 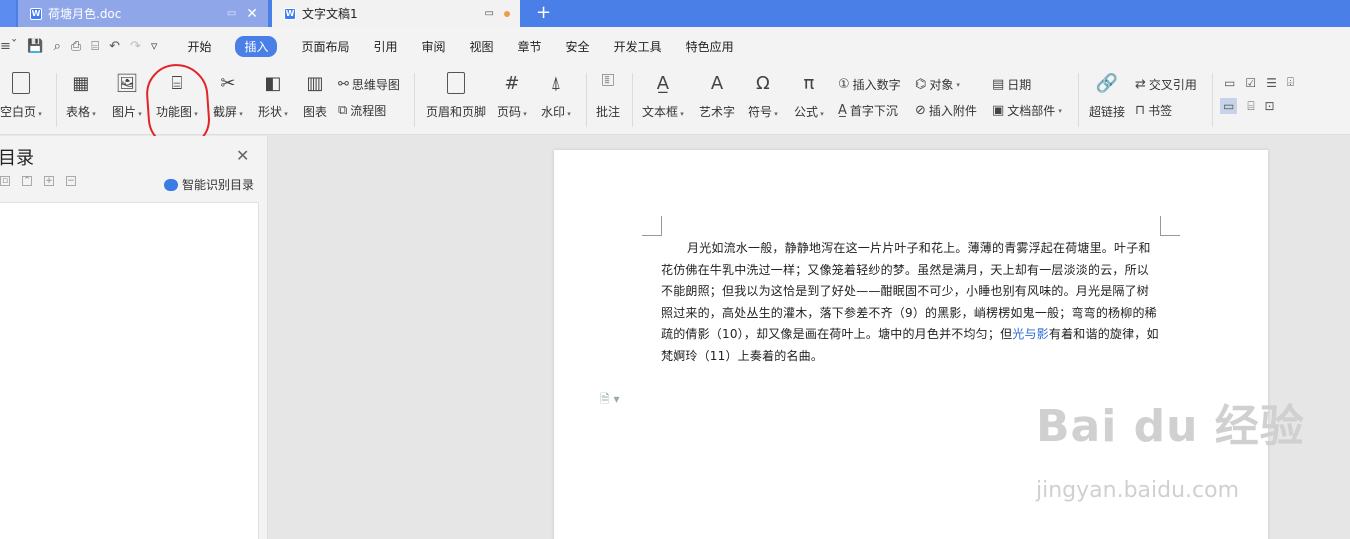 I want to click on tab-scroll-strip, so click(x=8, y=13).